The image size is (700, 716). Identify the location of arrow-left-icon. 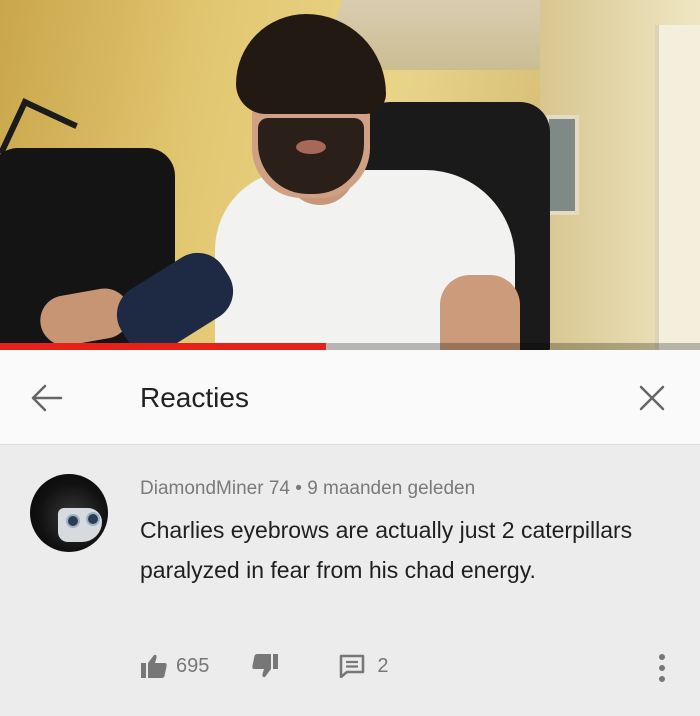
(47, 398).